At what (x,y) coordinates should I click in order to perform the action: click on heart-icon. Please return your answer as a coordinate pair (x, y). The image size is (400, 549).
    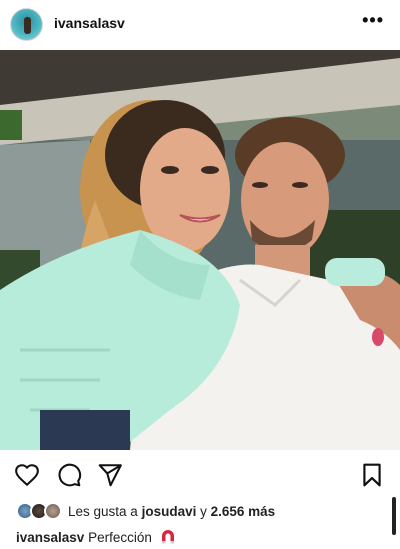
    Looking at the image, I should click on (27, 475).